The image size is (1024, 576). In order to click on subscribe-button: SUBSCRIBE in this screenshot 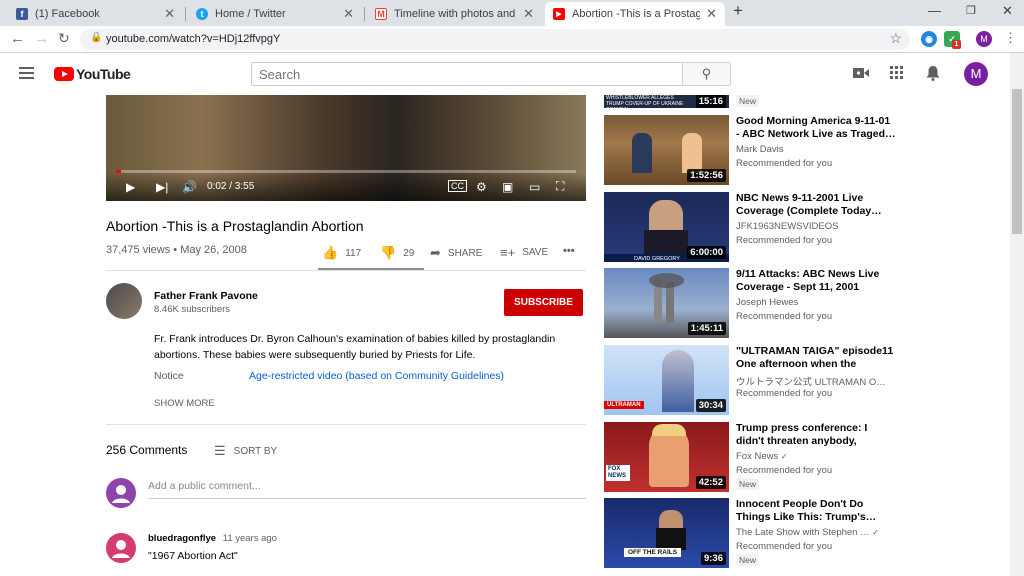, I will do `click(543, 302)`.